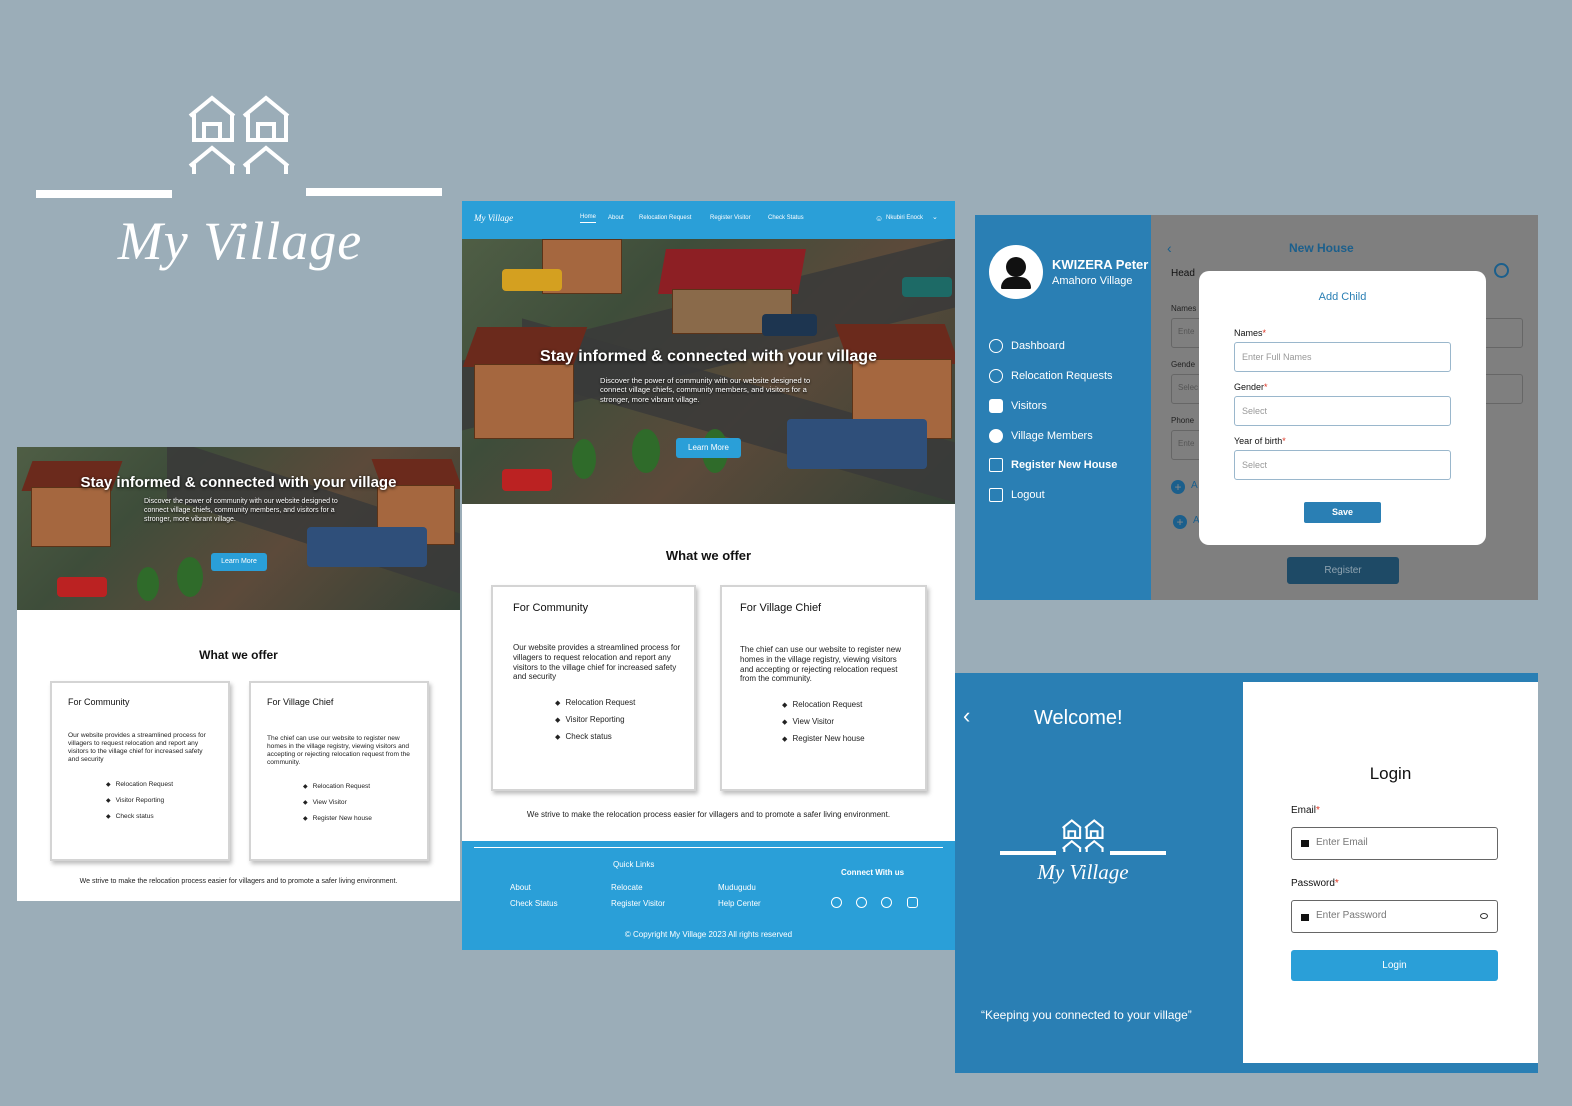  I want to click on menu-village-members: Village Members, so click(1041, 436).